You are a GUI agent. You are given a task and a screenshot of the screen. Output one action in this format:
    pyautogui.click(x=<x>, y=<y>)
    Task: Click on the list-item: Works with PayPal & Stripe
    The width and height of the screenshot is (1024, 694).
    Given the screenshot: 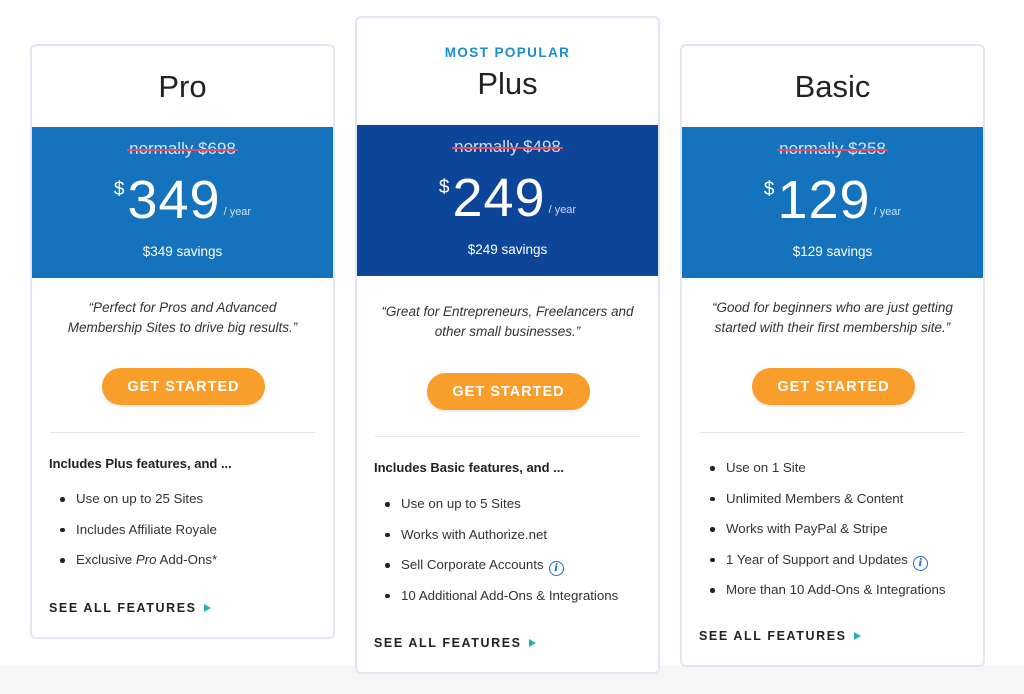 What is the action you would take?
    pyautogui.click(x=839, y=535)
    